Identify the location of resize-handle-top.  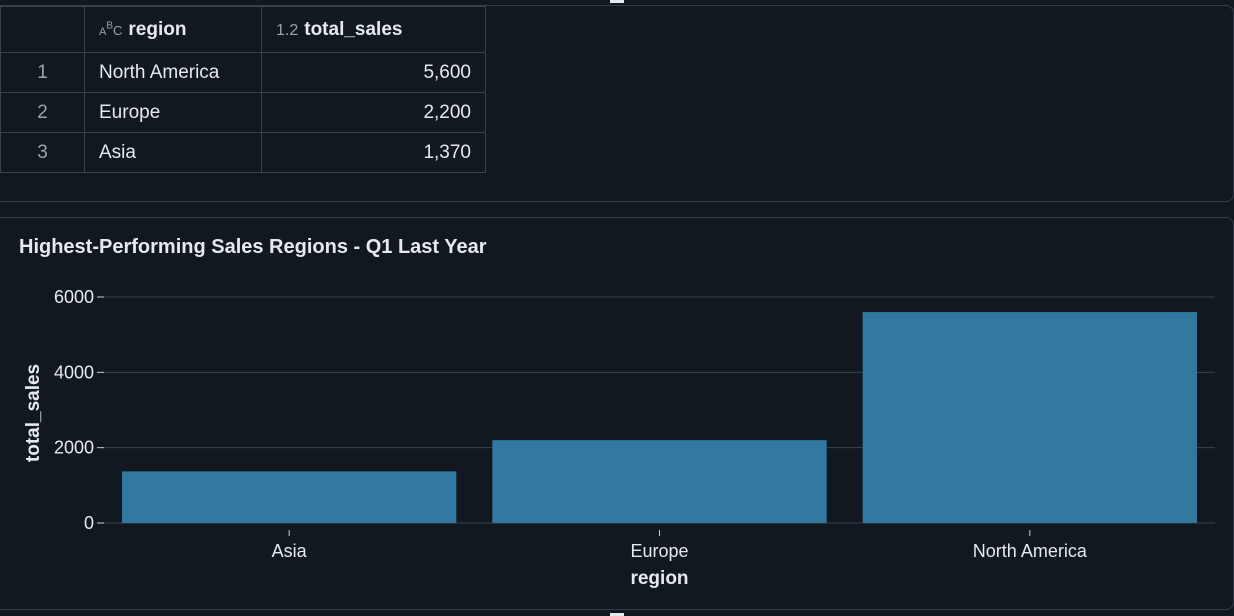
(617, 1).